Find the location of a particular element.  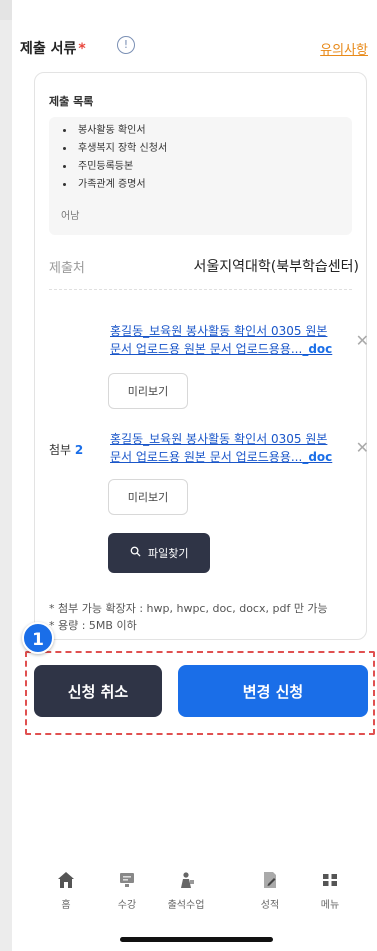

required-mark: * is located at coordinates (82, 49).